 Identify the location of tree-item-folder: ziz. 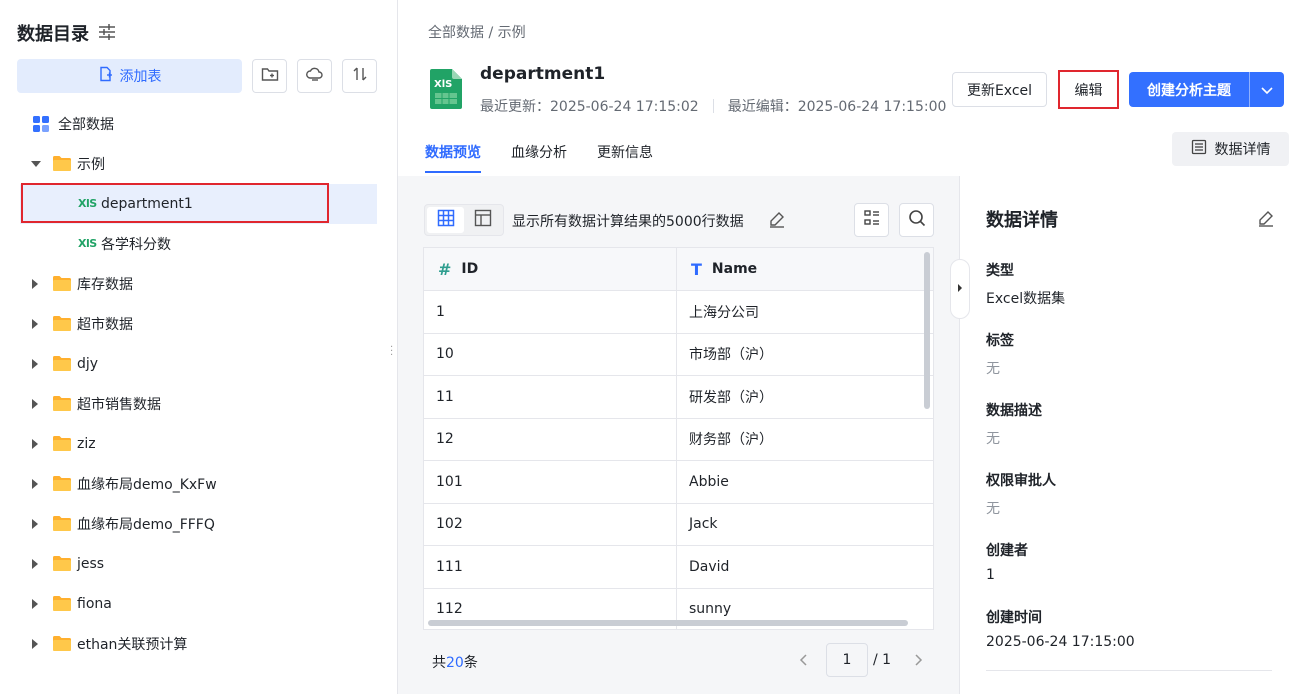
(198, 444).